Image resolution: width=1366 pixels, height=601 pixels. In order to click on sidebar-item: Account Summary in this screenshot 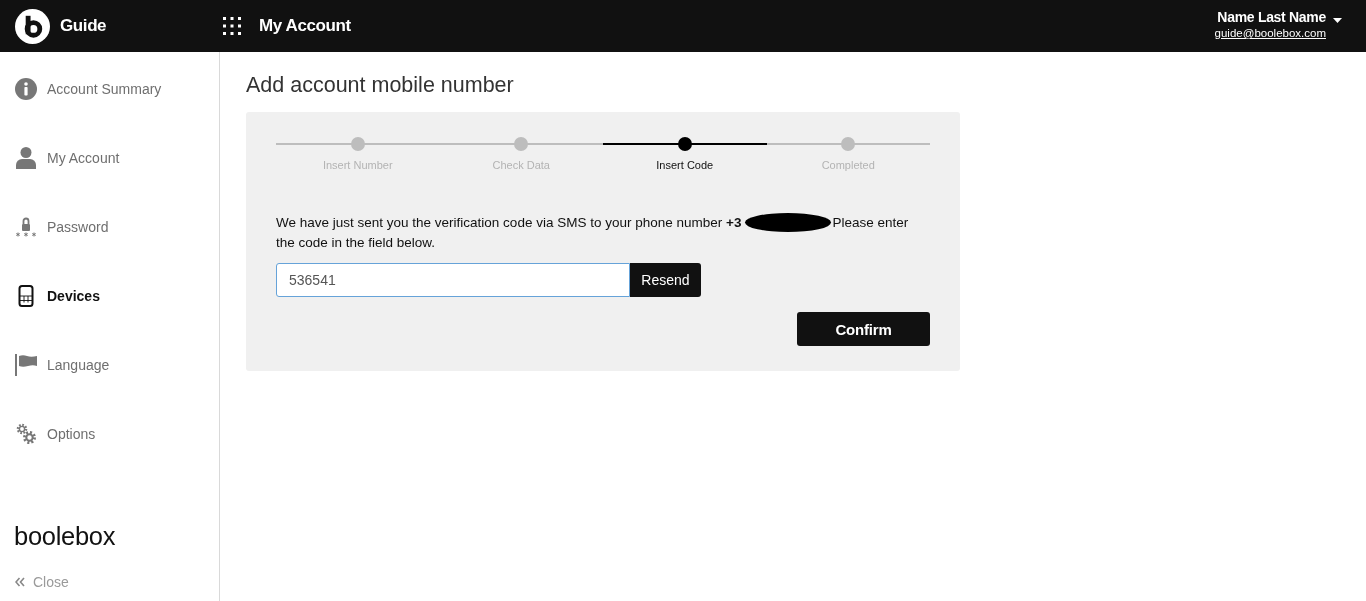, I will do `click(109, 88)`.